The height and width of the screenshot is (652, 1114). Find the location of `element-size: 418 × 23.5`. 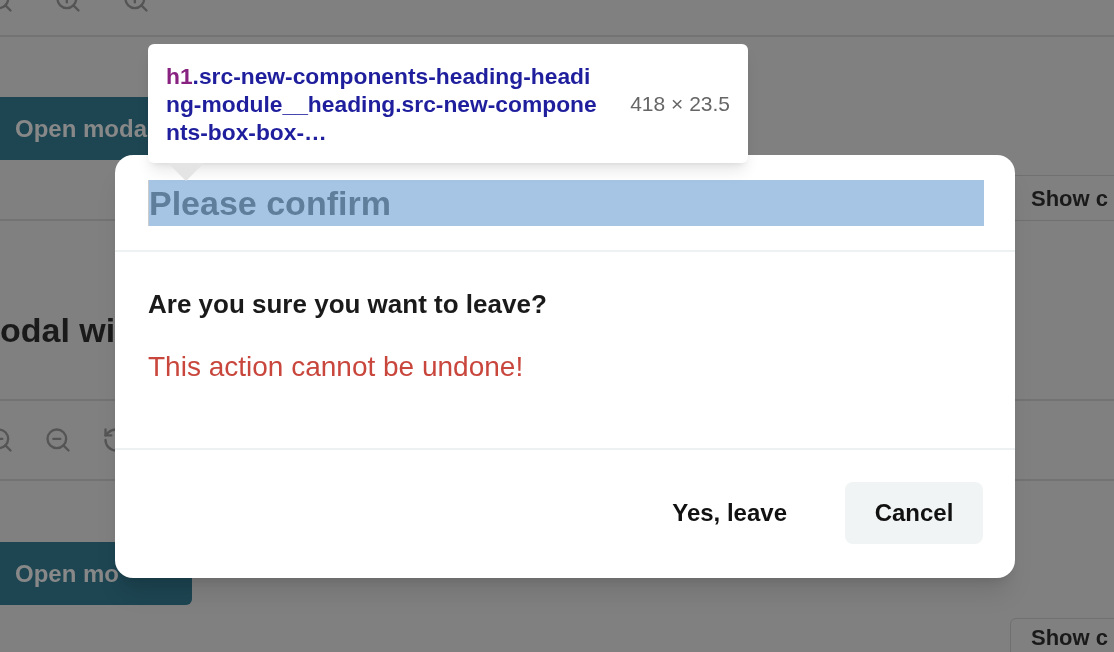

element-size: 418 × 23.5 is located at coordinates (680, 103).